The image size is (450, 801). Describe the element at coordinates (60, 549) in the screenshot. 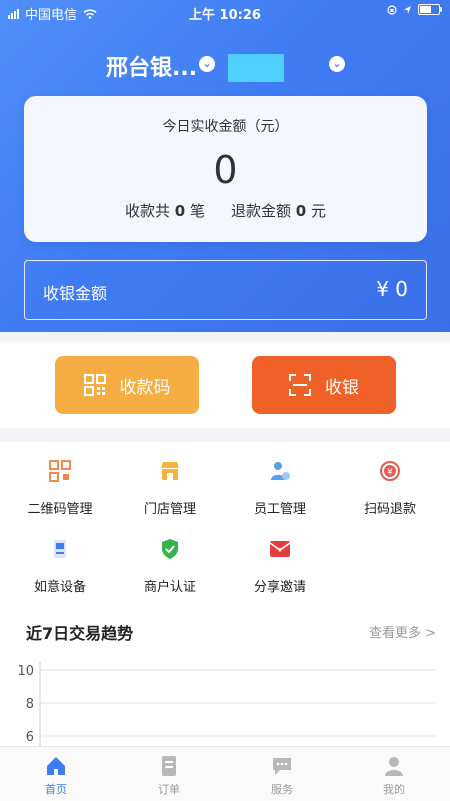

I see `device-icon` at that location.